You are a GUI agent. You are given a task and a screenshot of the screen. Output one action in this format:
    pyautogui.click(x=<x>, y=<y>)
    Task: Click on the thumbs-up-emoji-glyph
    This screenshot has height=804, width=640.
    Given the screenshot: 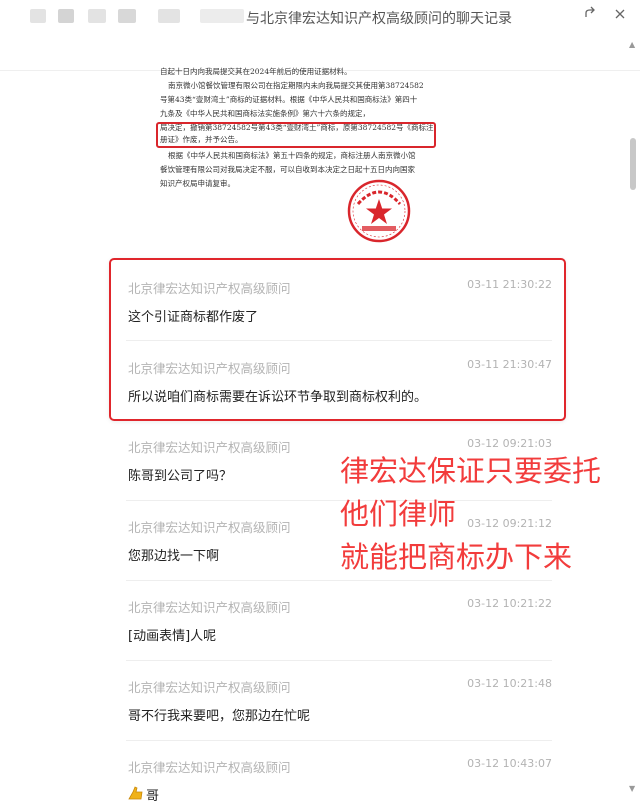 What is the action you would take?
    pyautogui.click(x=135, y=793)
    